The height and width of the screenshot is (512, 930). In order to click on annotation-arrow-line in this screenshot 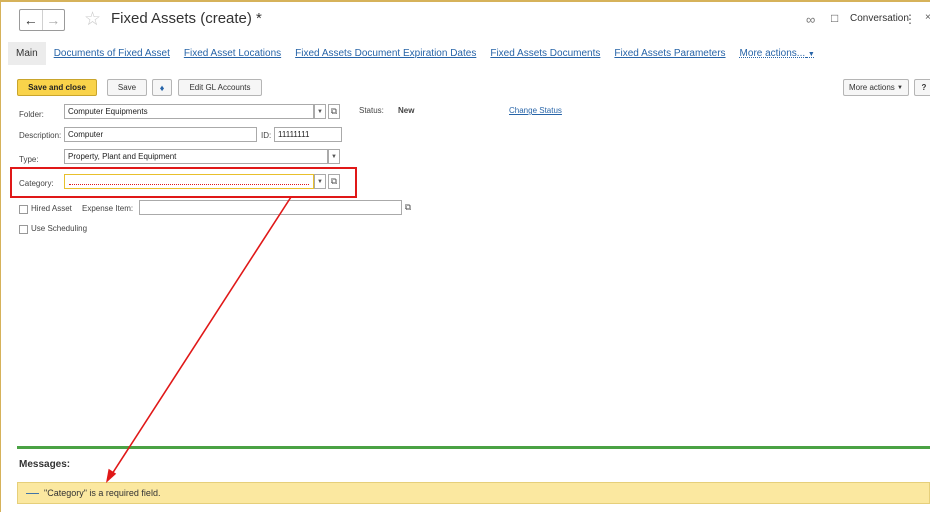, I will do `click(201, 335)`.